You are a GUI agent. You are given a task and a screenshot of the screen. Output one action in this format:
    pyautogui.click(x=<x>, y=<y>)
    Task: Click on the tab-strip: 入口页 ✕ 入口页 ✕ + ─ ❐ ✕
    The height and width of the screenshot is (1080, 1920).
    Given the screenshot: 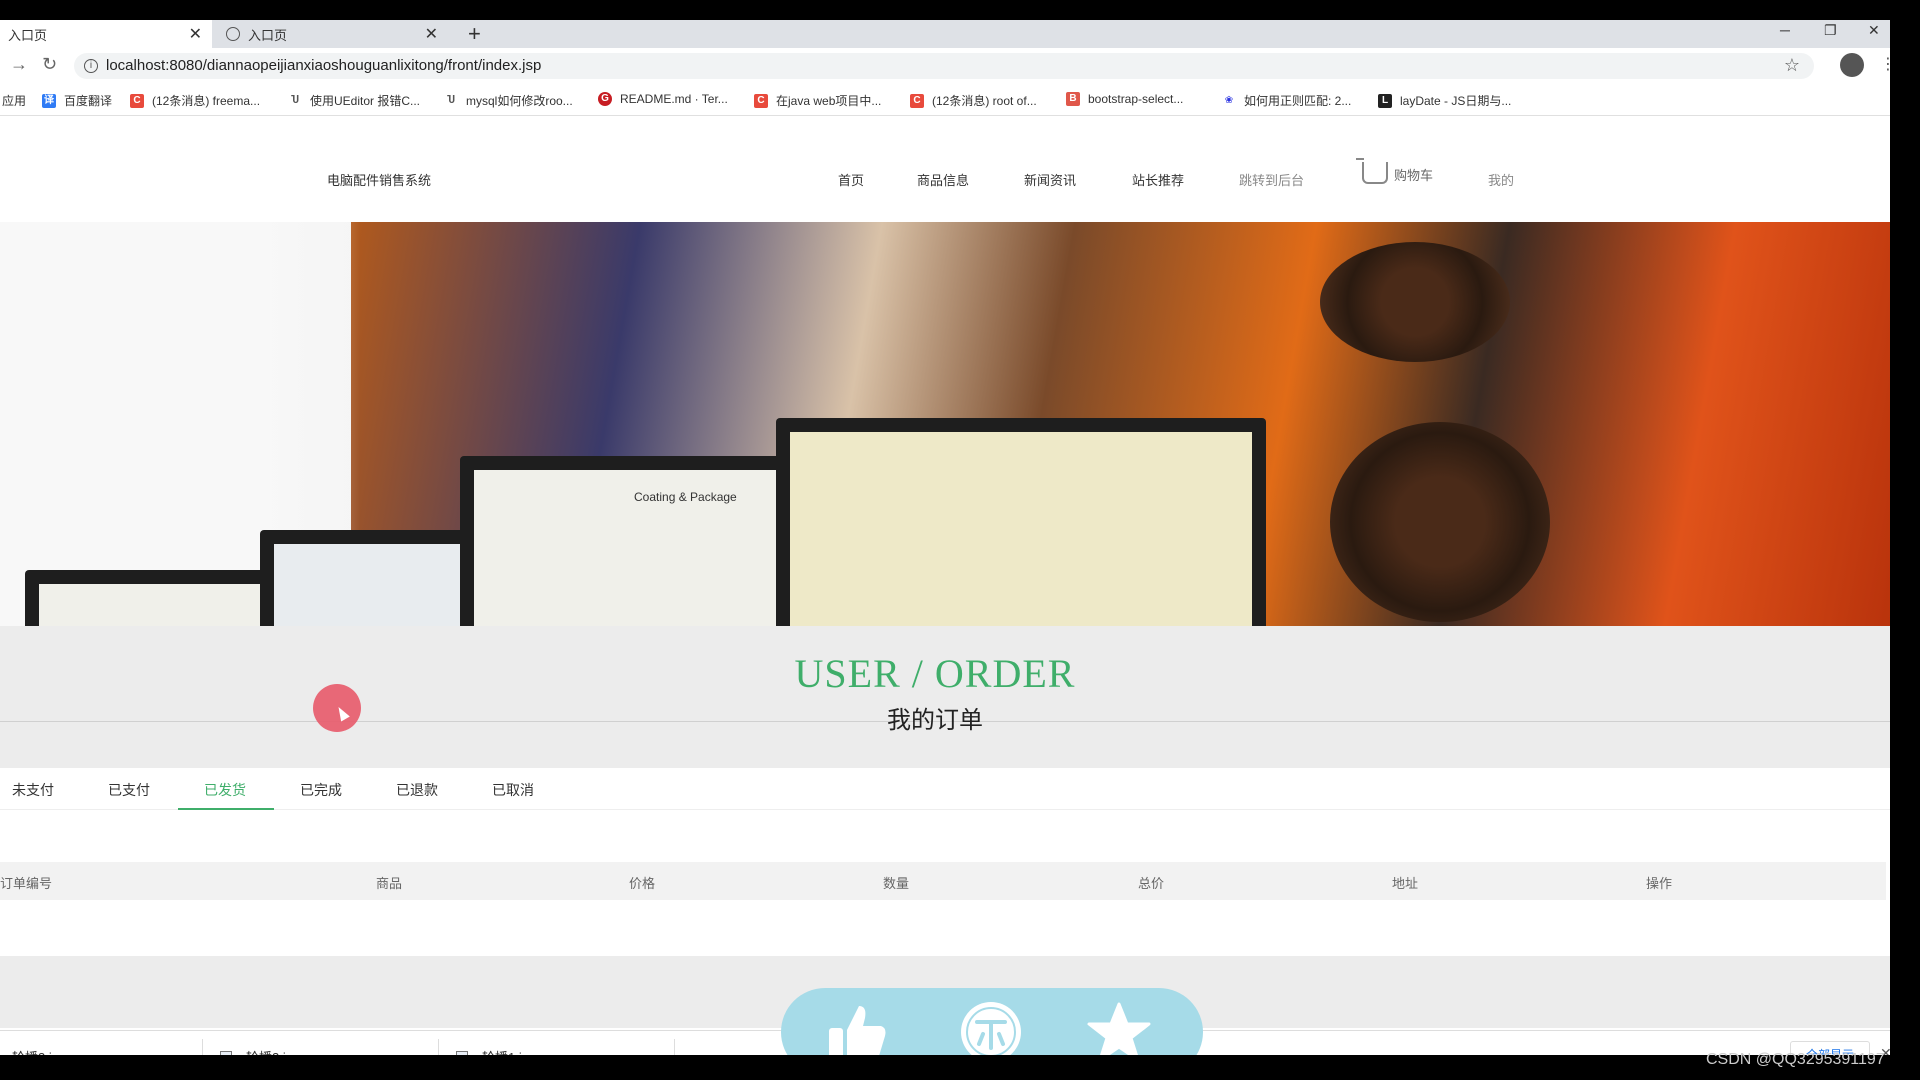 What is the action you would take?
    pyautogui.click(x=945, y=34)
    